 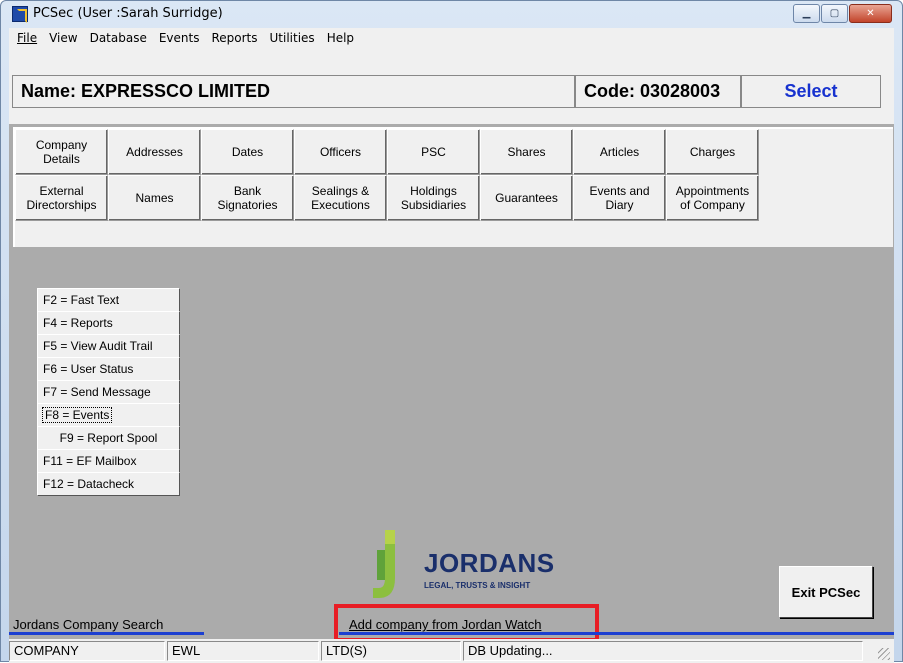 I want to click on tab-articles: Articles, so click(x=619, y=152).